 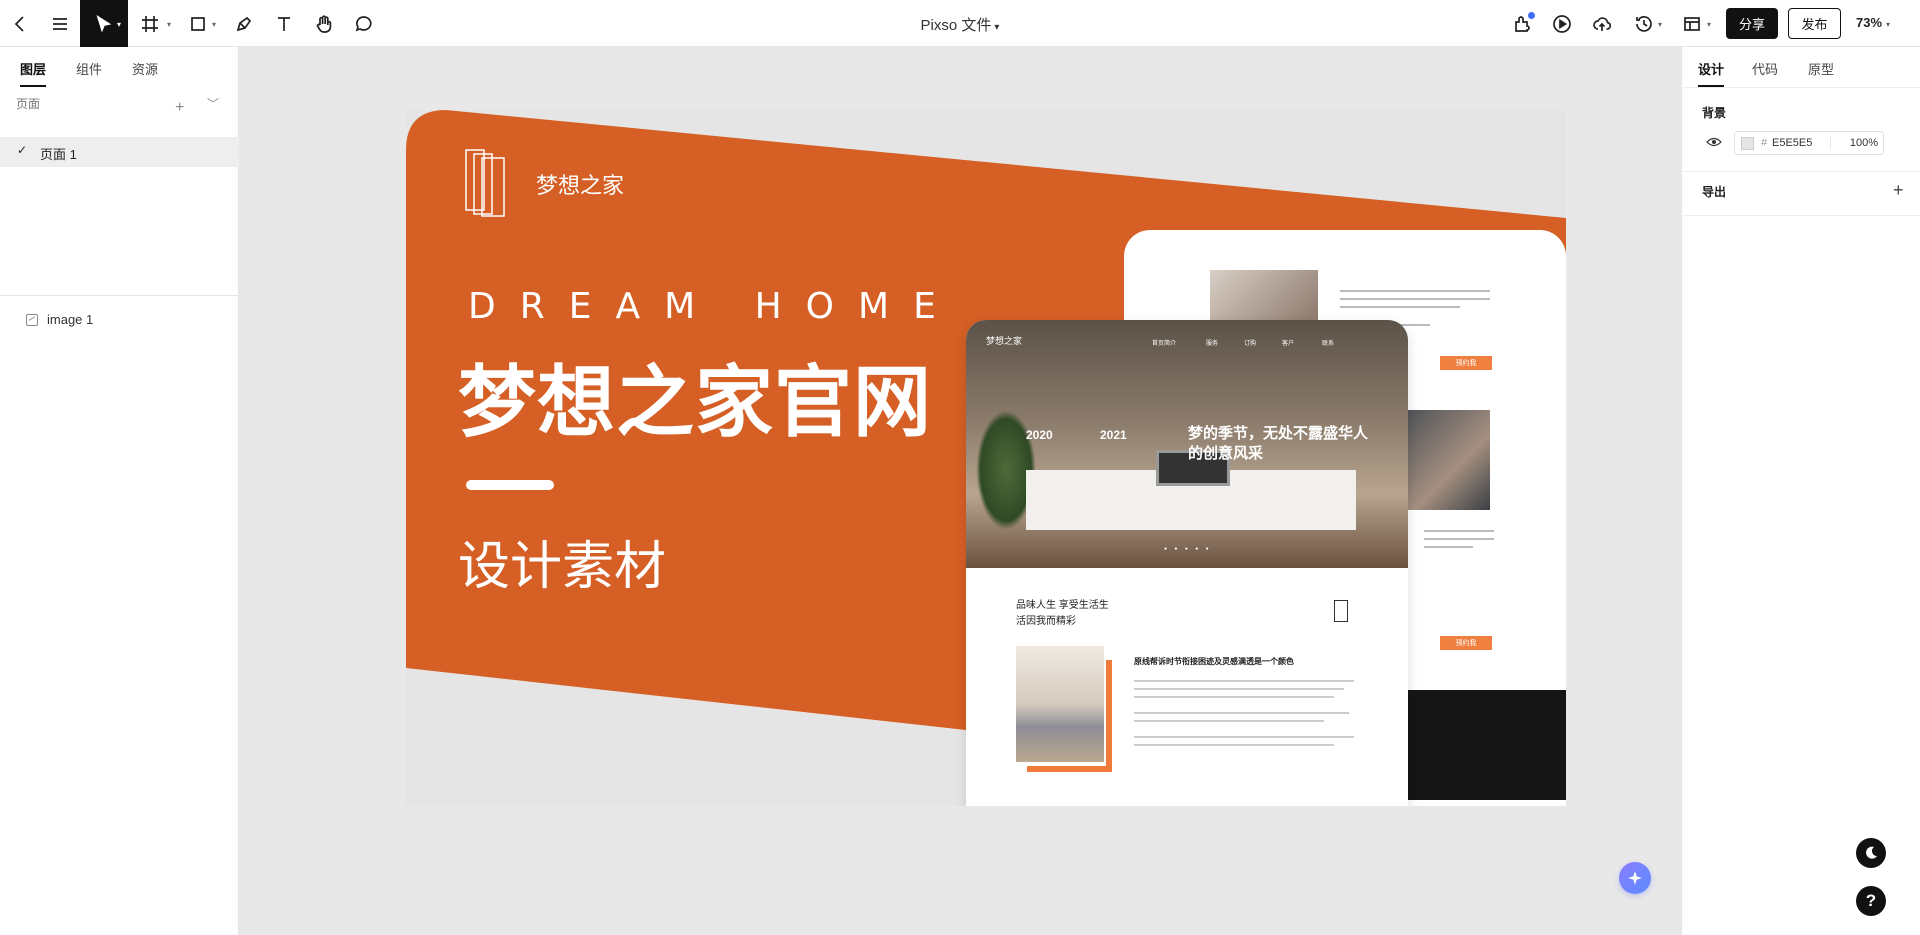 I want to click on tab-code: 代码, so click(x=1765, y=68).